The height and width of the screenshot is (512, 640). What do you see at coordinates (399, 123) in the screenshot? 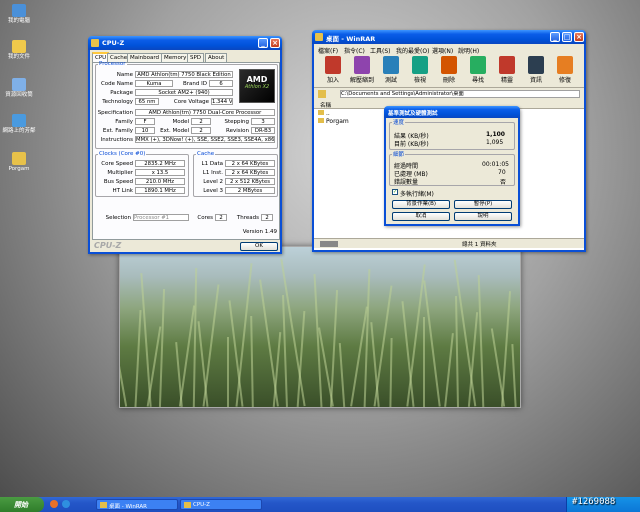
I see `speed-legend: 速度` at bounding box center [399, 123].